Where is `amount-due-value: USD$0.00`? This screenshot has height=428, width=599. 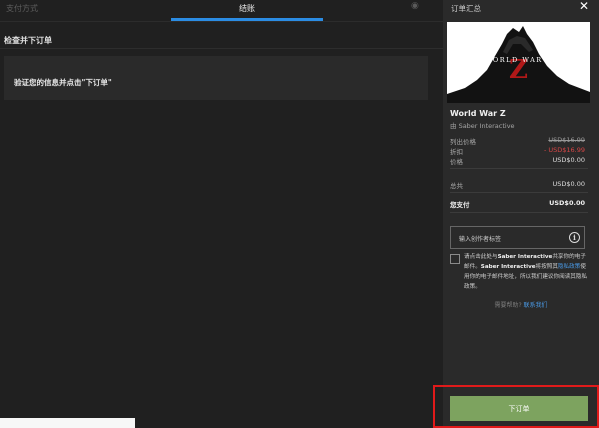
amount-due-value: USD$0.00 is located at coordinates (567, 203).